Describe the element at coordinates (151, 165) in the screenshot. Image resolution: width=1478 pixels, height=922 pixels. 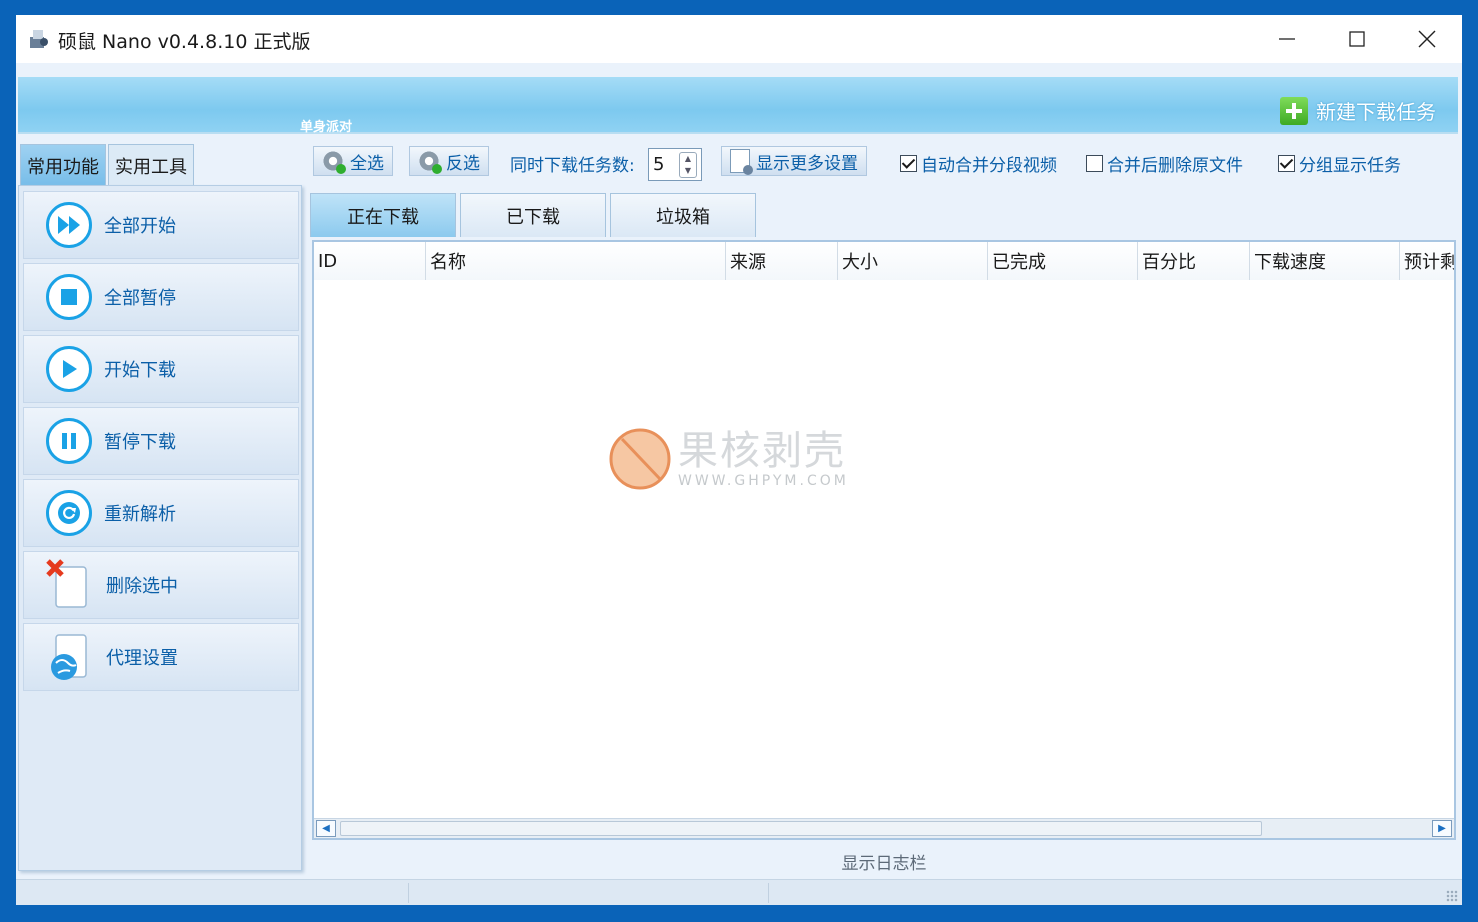
I see `tab-utilities: 实用工具` at that location.